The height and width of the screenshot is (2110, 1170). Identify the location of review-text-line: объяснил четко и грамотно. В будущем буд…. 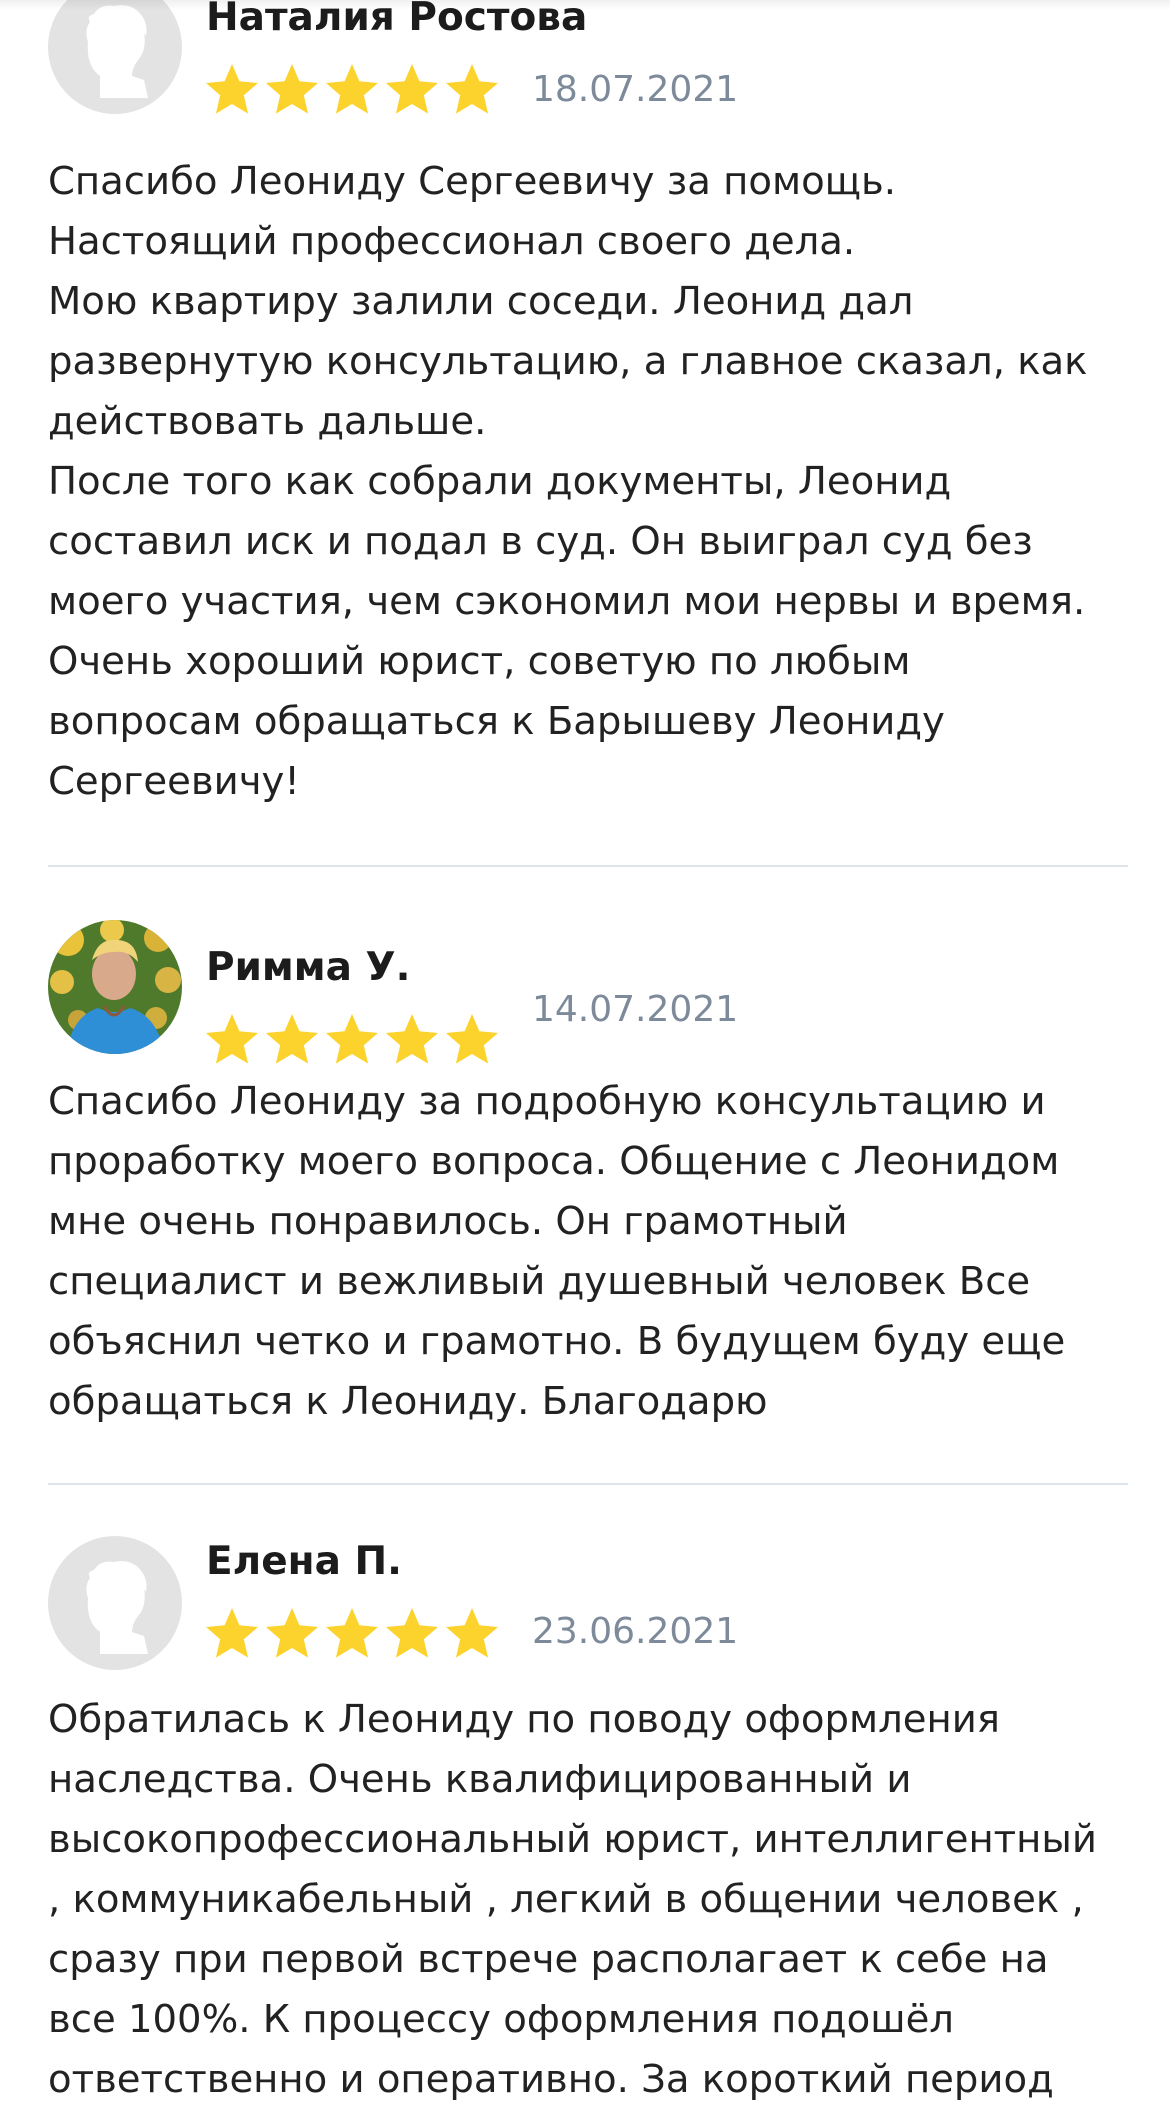
(557, 1341).